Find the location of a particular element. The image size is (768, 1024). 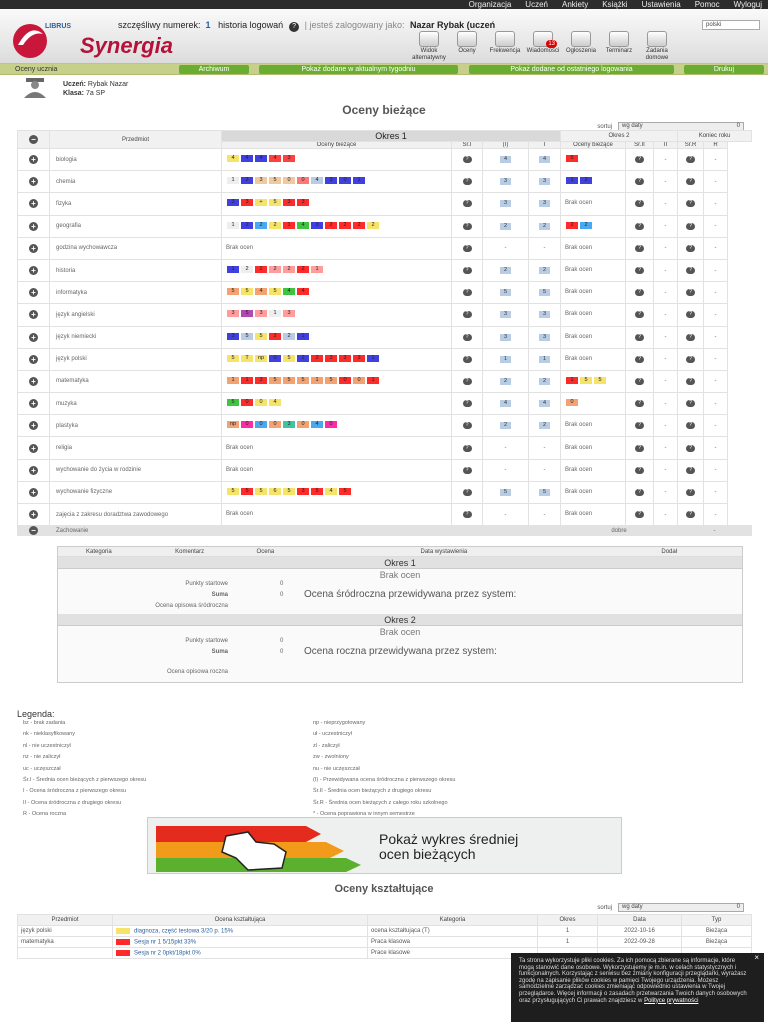

header-expand: − is located at coordinates (33, 139).